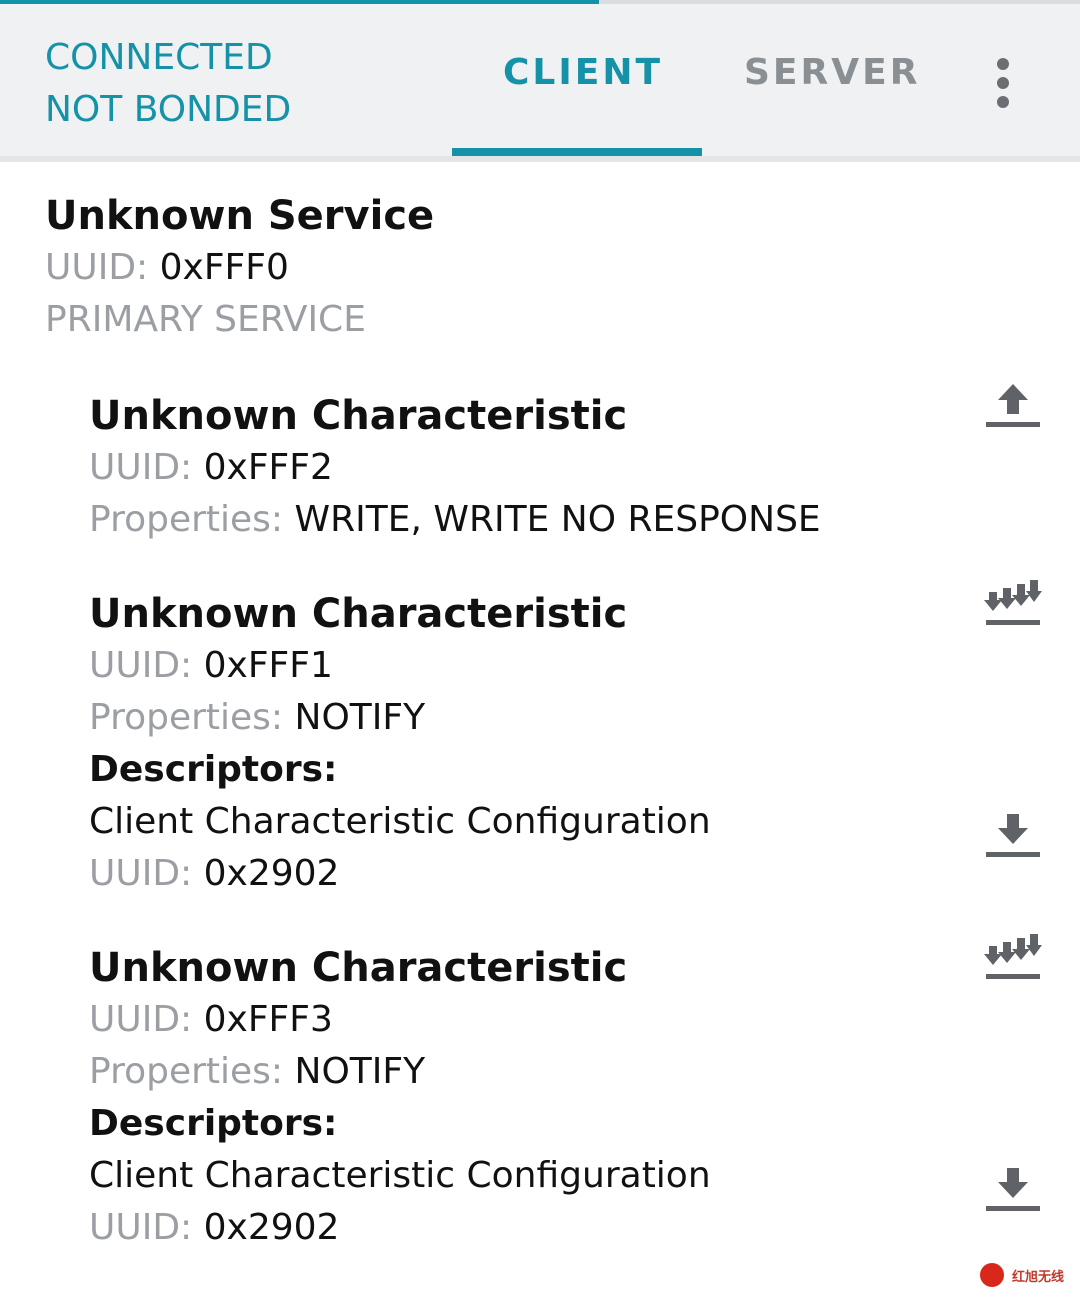 This screenshot has width=1080, height=1302. What do you see at coordinates (268, 467) in the screenshot?
I see `characteristic-uuid: 0xFFF2` at bounding box center [268, 467].